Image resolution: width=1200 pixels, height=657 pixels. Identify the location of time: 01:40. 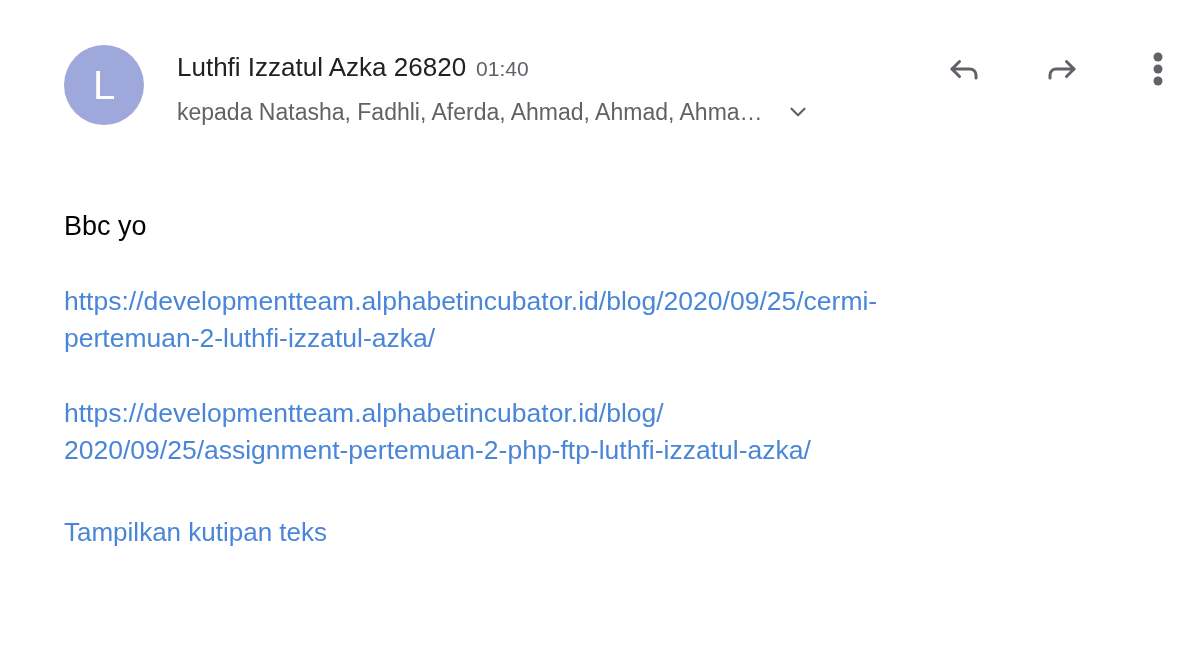
(502, 69).